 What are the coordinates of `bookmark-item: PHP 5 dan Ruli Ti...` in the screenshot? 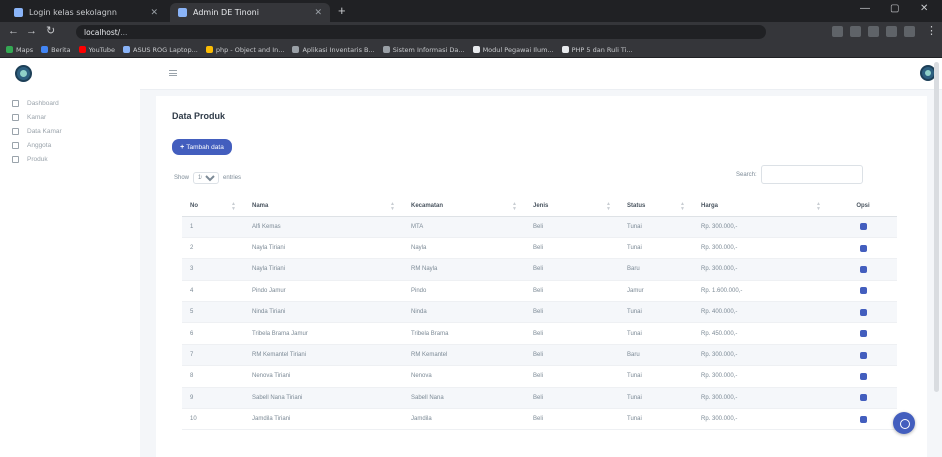 It's located at (597, 50).